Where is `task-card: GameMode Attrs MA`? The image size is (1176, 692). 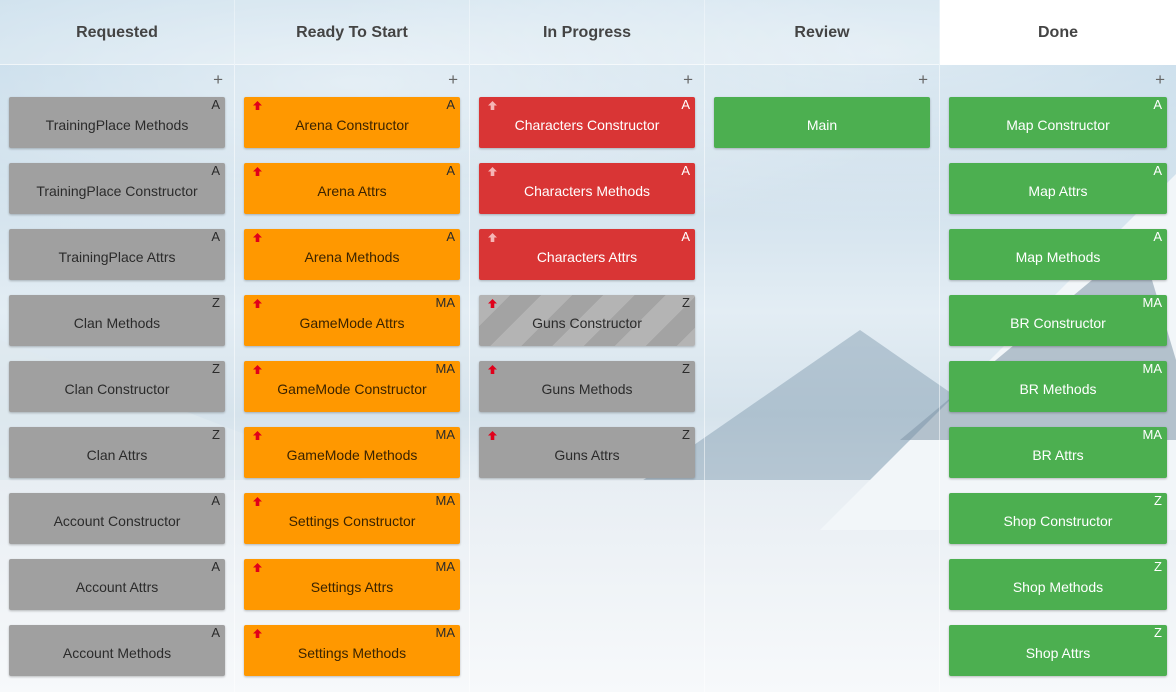 task-card: GameMode Attrs MA is located at coordinates (352, 320).